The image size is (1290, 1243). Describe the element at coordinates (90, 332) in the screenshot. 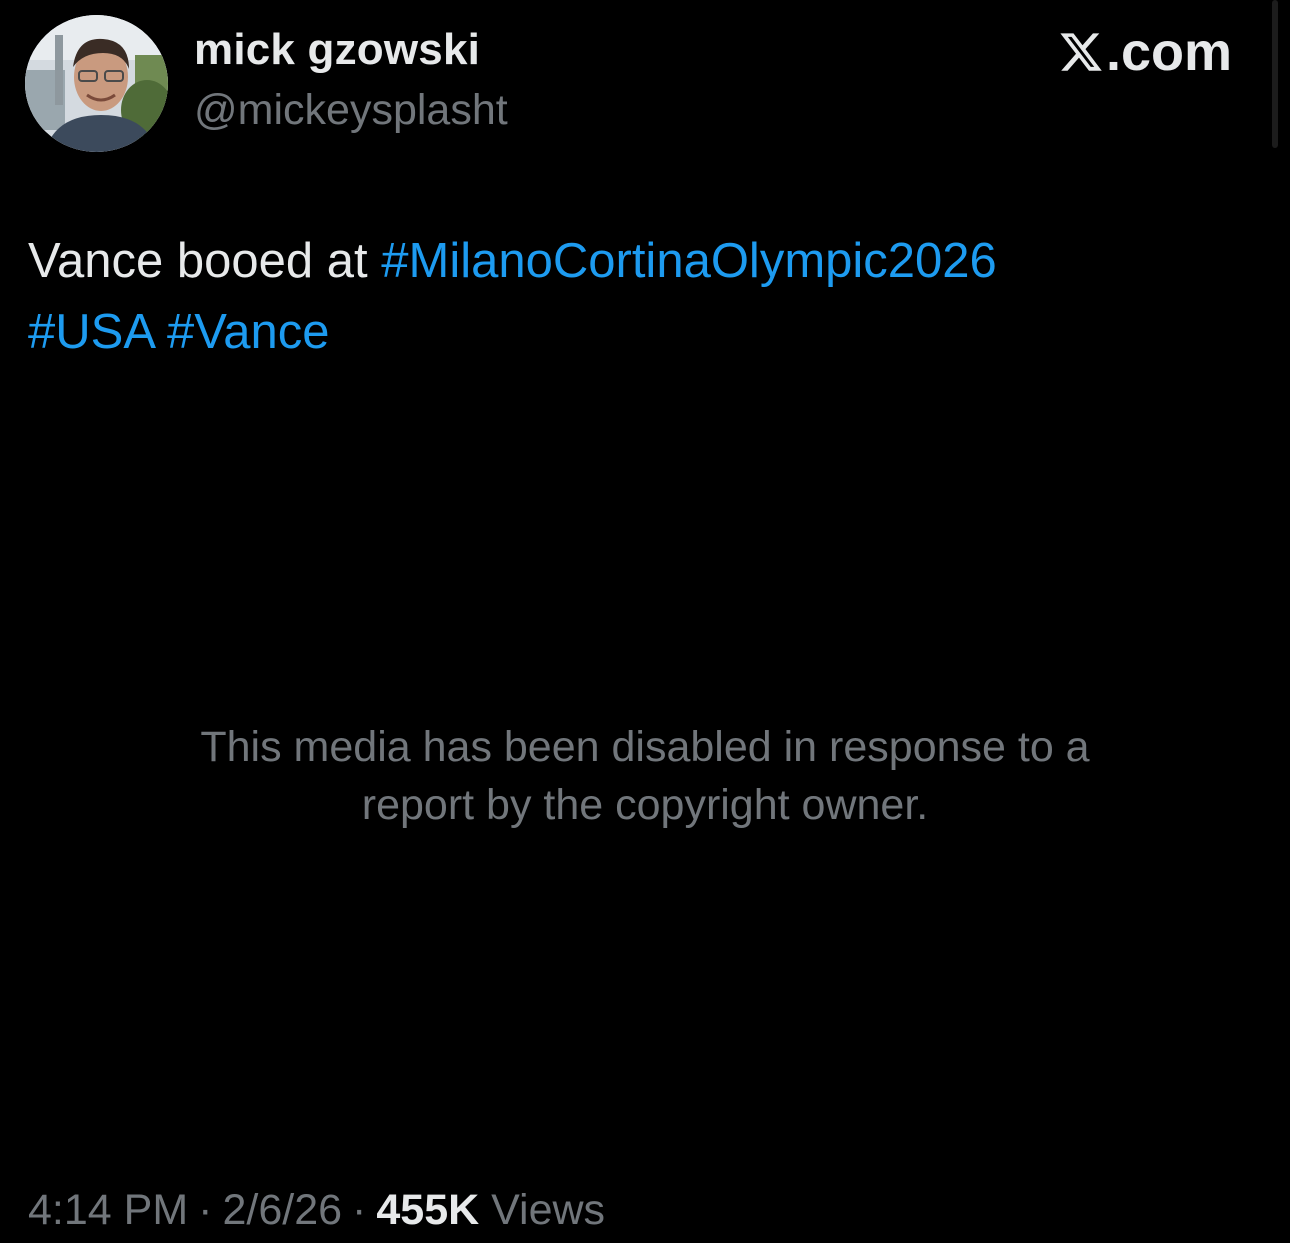

I see `hashtag-link-usa: #USA` at that location.